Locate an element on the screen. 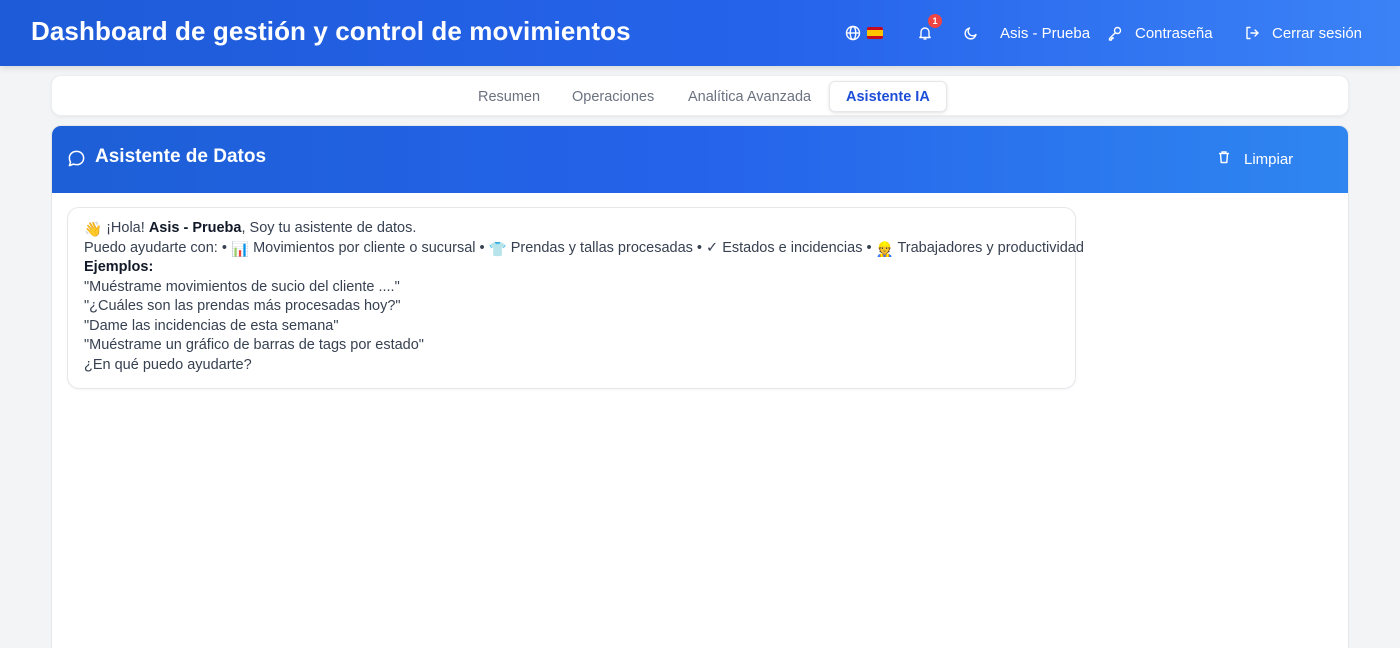  trash-icon is located at coordinates (1230, 159).